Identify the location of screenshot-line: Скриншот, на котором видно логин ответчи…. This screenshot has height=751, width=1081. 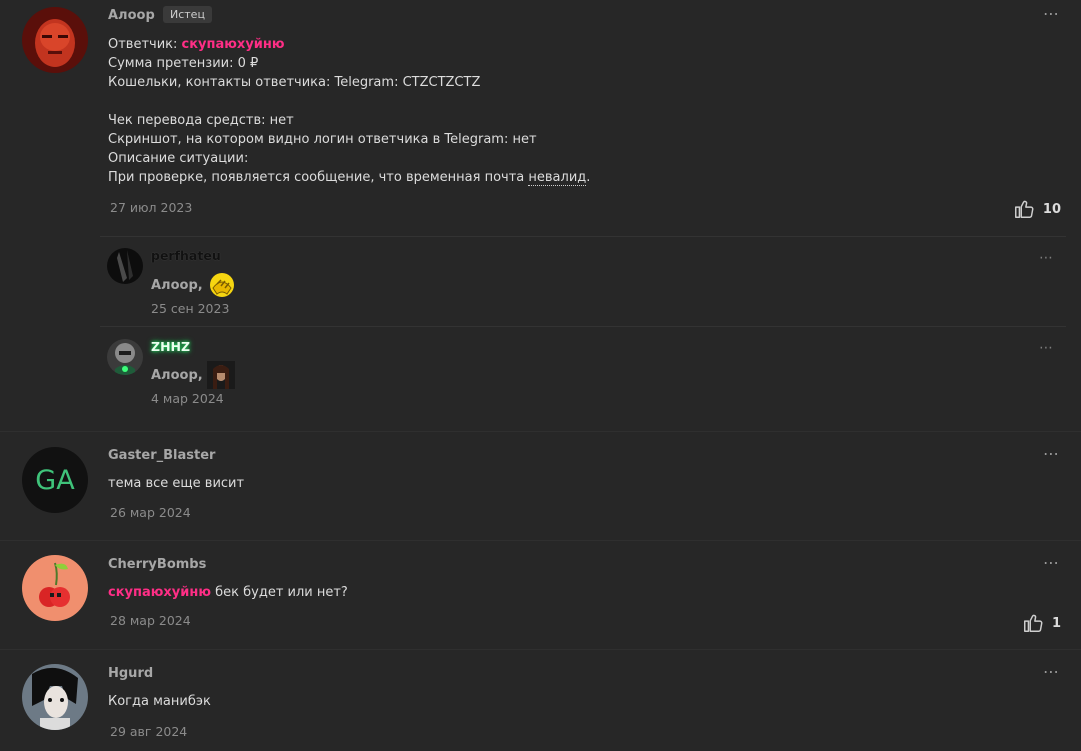
(322, 139).